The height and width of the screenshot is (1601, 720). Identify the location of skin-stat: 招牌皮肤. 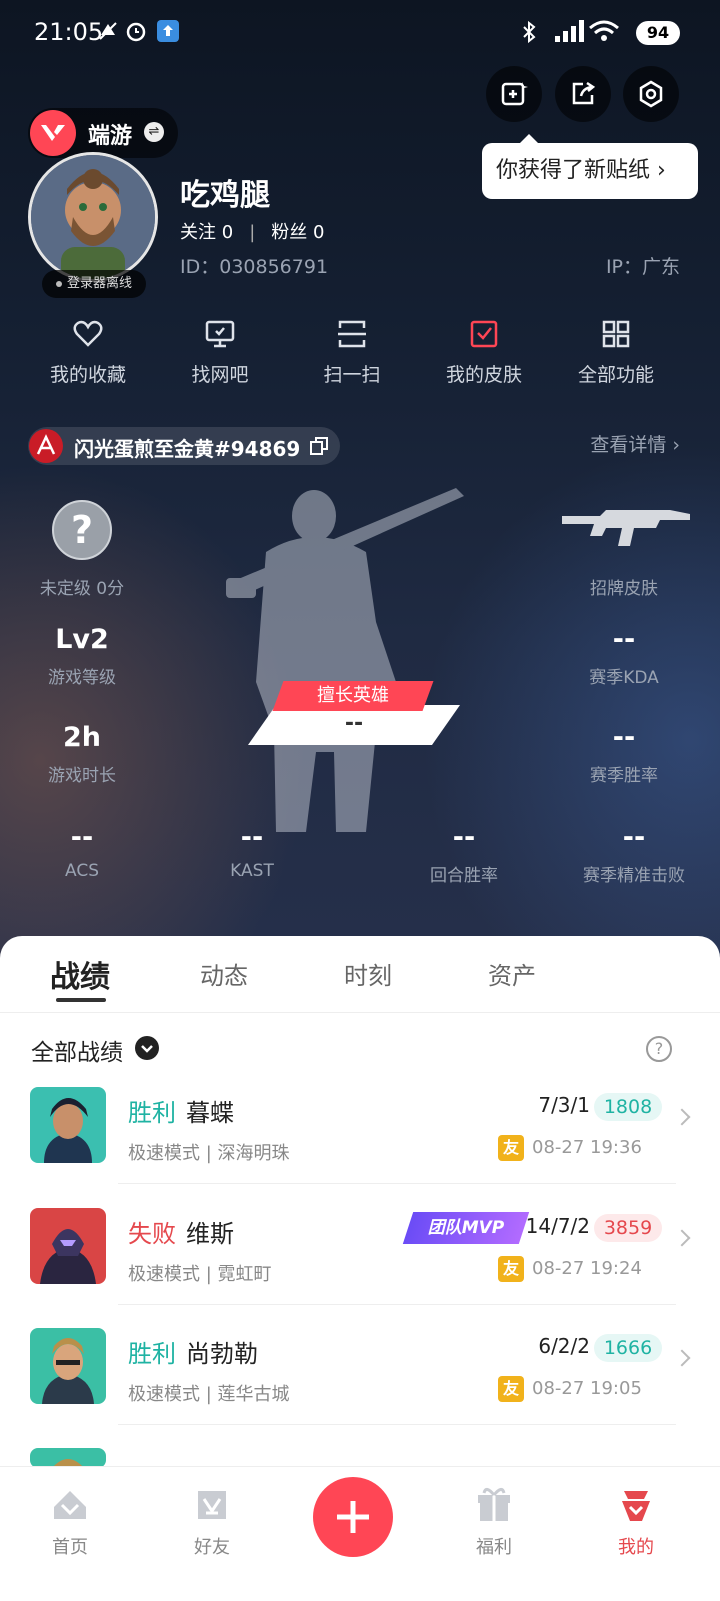
(624, 582).